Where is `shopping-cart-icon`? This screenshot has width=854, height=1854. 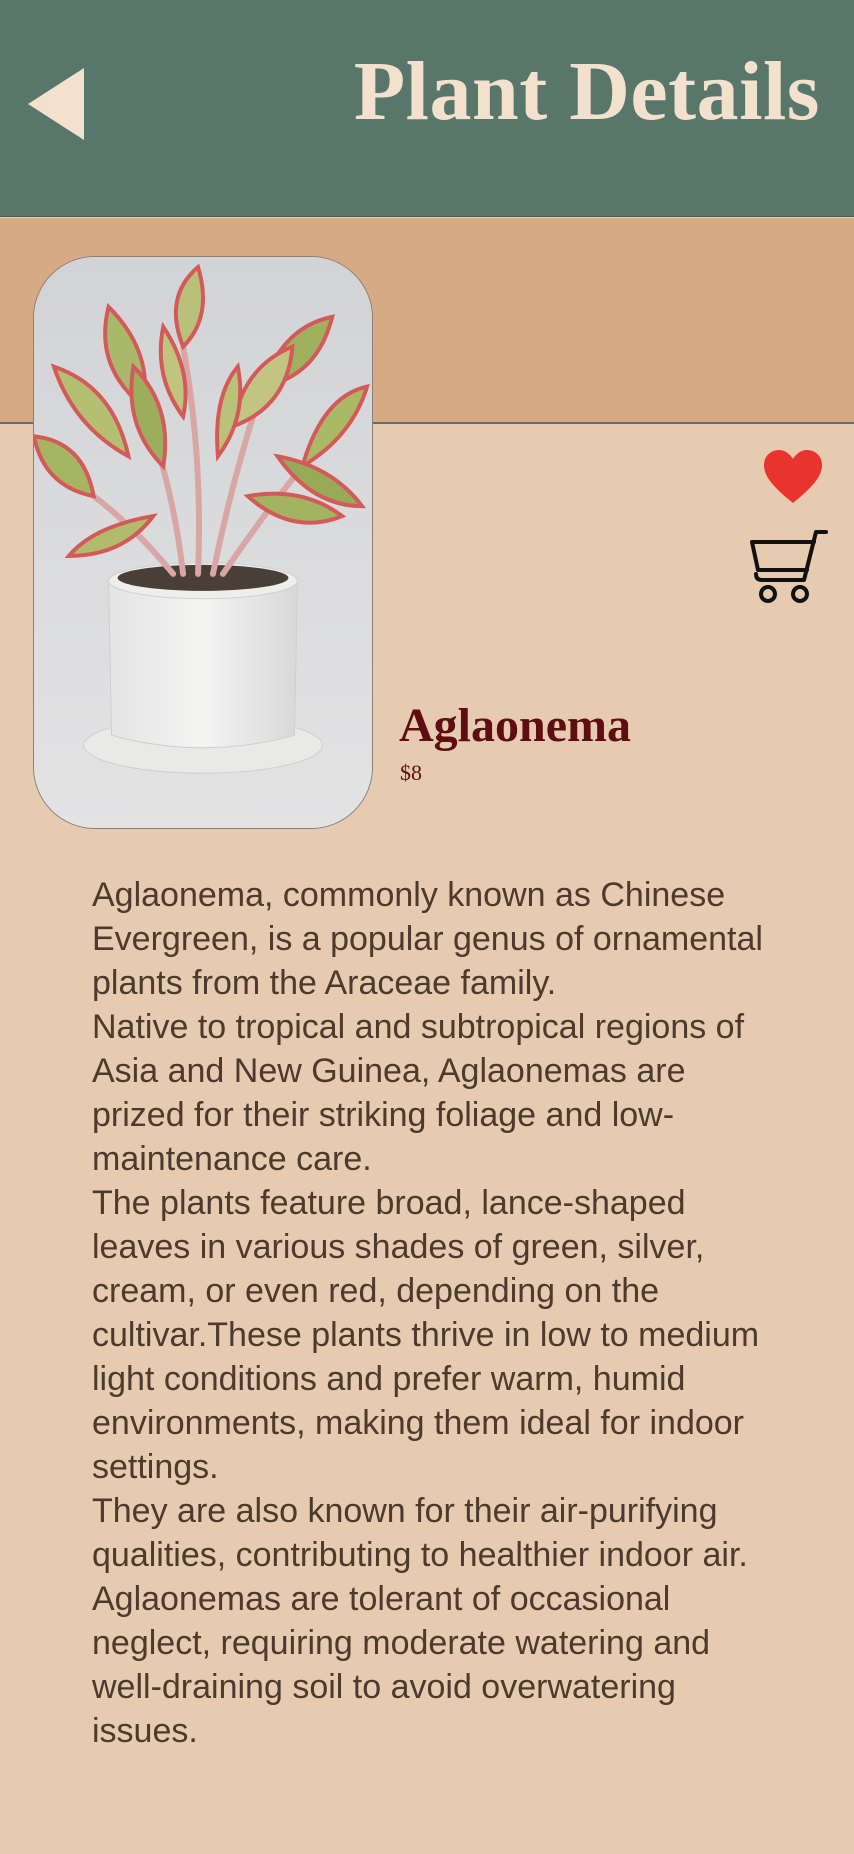
shopping-cart-icon is located at coordinates (789, 566).